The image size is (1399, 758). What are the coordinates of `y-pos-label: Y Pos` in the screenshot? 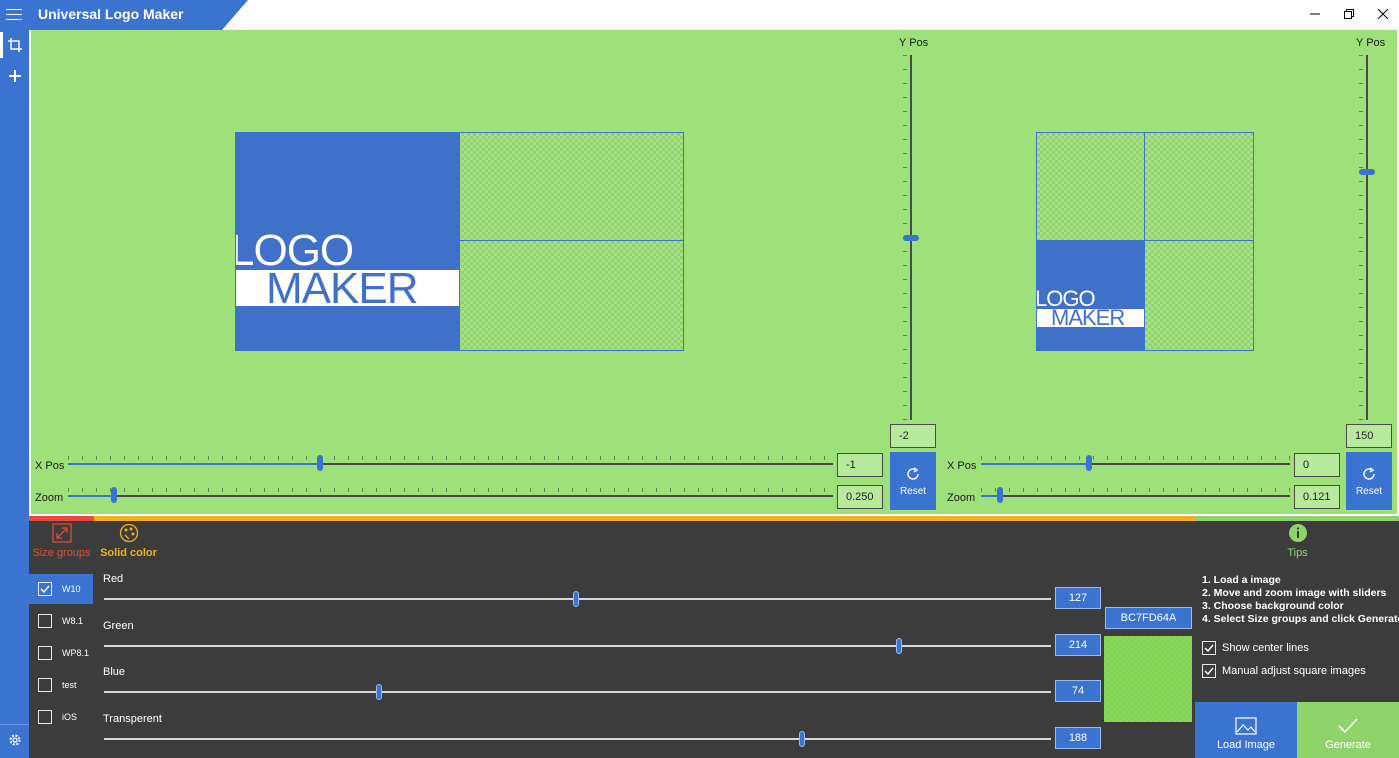 It's located at (914, 43).